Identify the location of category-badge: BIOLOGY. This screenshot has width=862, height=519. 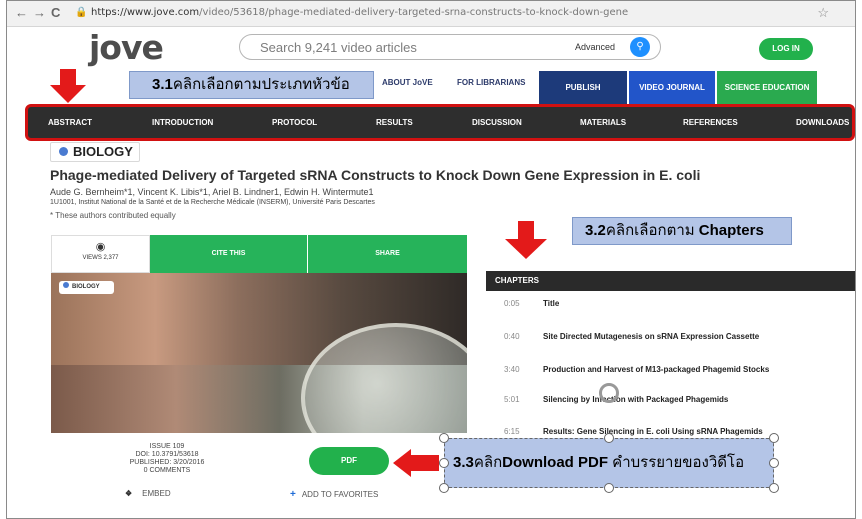
(95, 152).